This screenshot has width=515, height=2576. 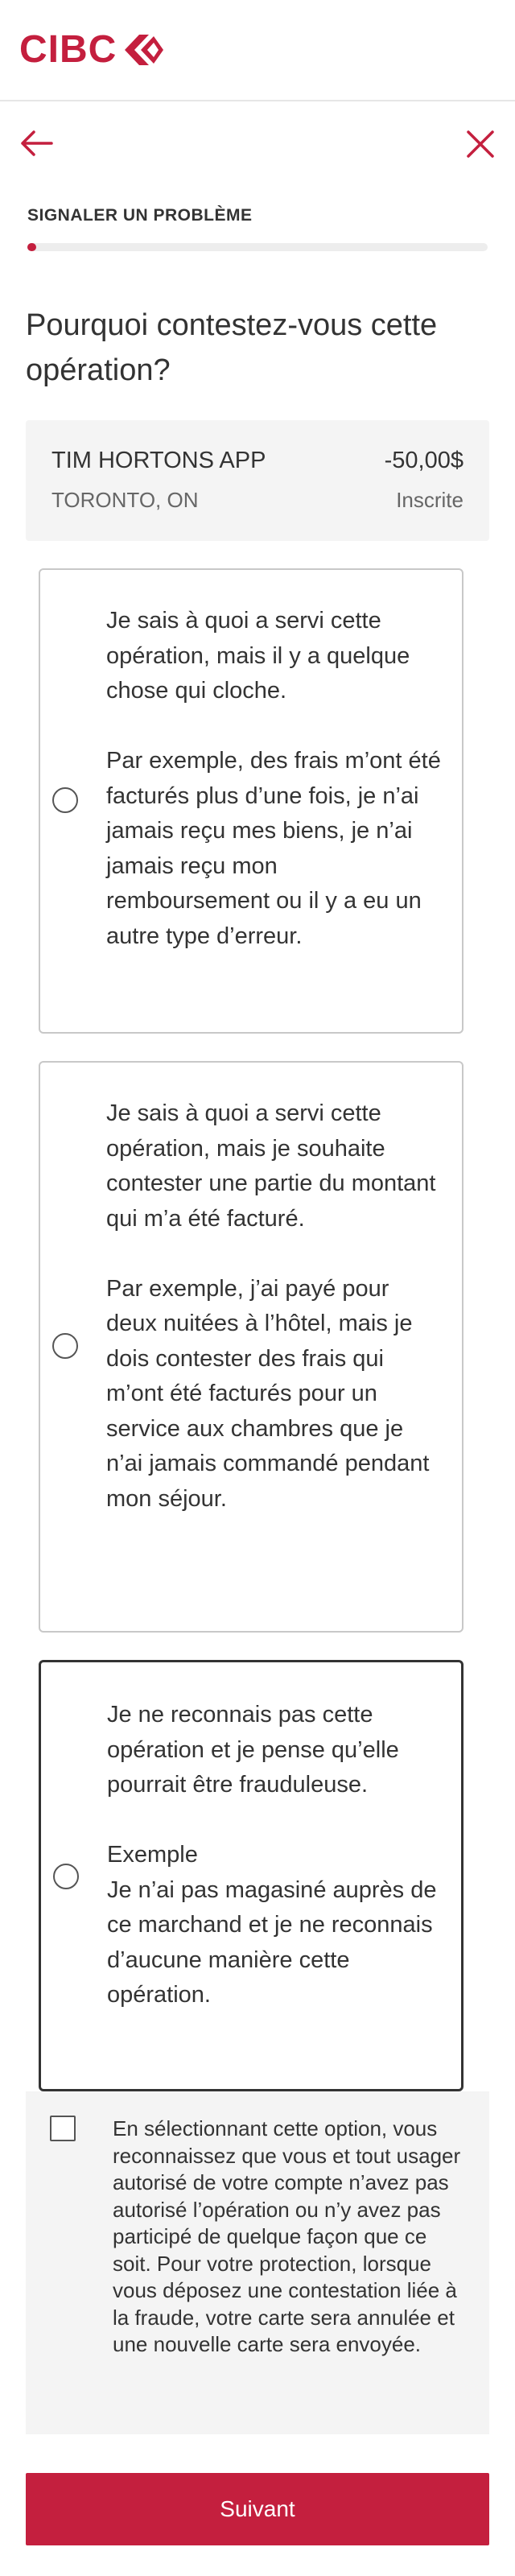 I want to click on nav-row, so click(x=257, y=141).